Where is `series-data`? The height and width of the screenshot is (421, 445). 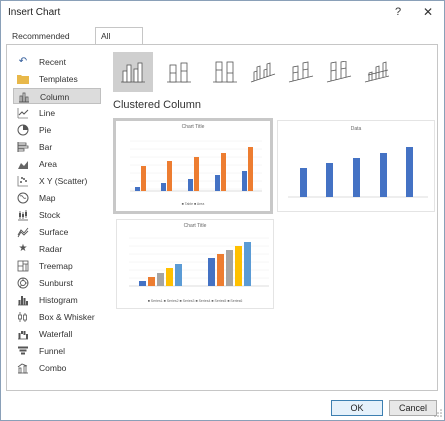
series-data is located at coordinates (356, 172).